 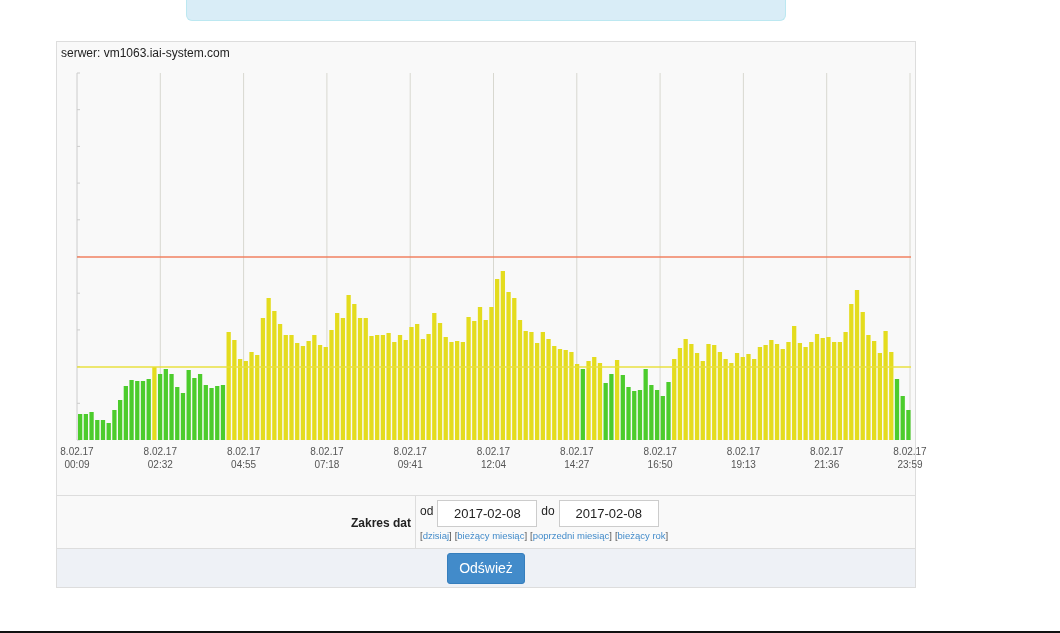 What do you see at coordinates (910, 458) in the screenshot?
I see `time-axis-label: 8.02.17 23:59` at bounding box center [910, 458].